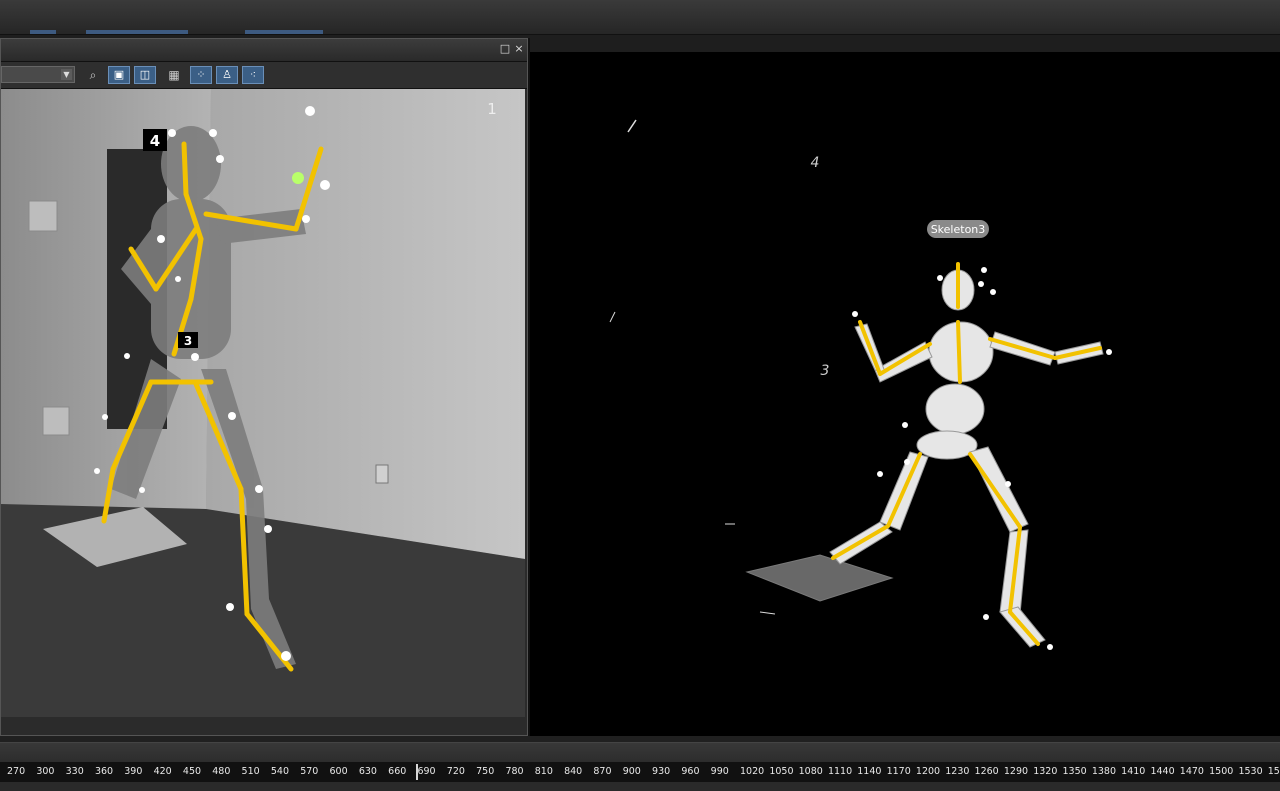  What do you see at coordinates (719, 771) in the screenshot?
I see `timeline-tick-label: 990` at bounding box center [719, 771].